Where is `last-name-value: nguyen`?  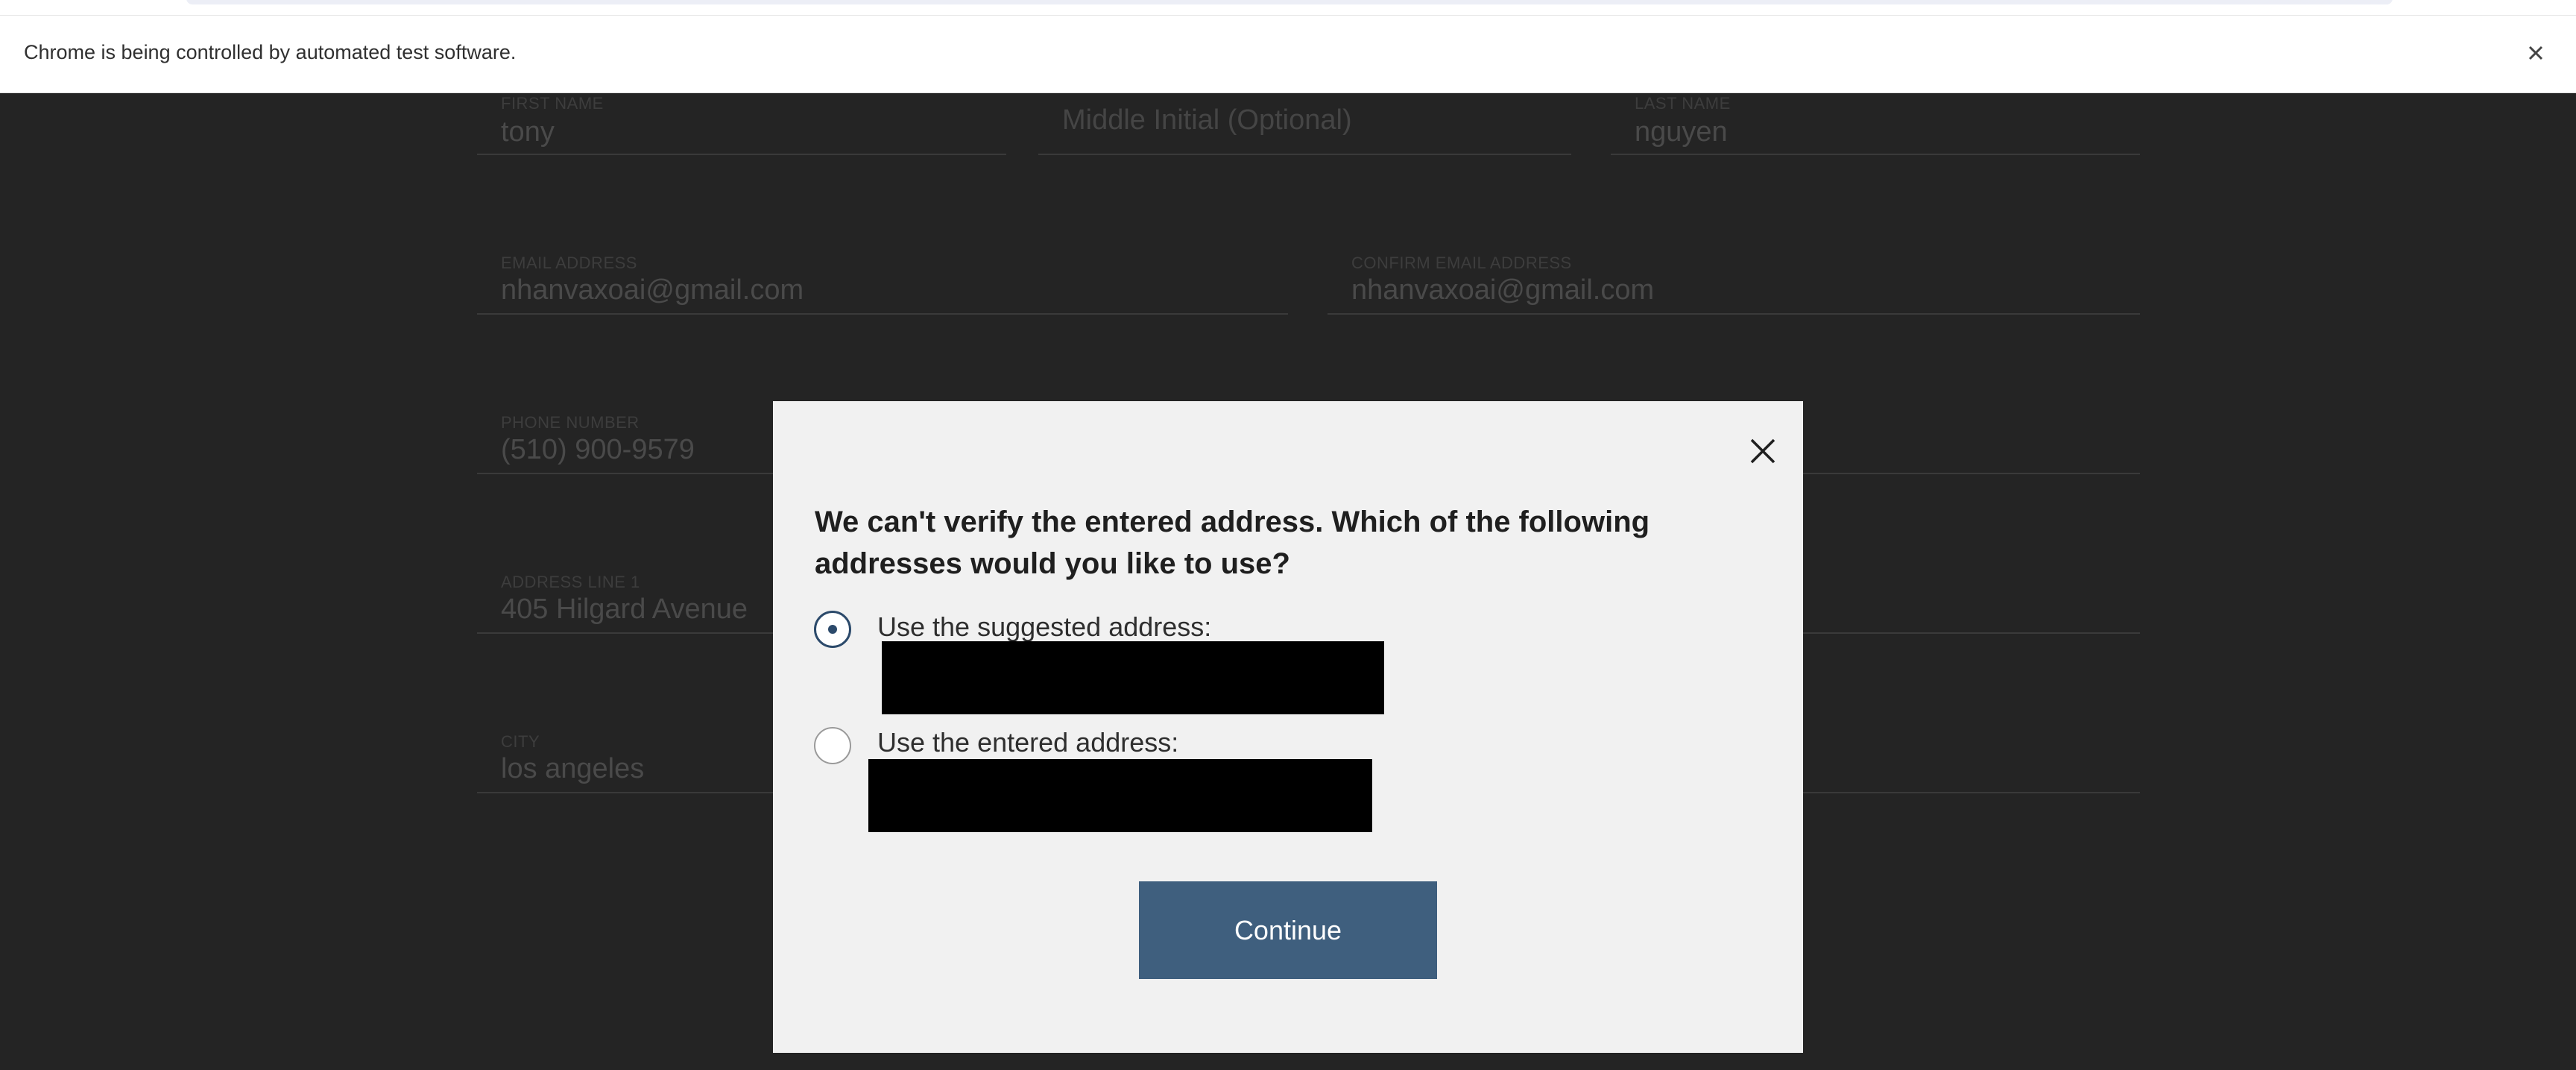 last-name-value: nguyen is located at coordinates (1681, 132).